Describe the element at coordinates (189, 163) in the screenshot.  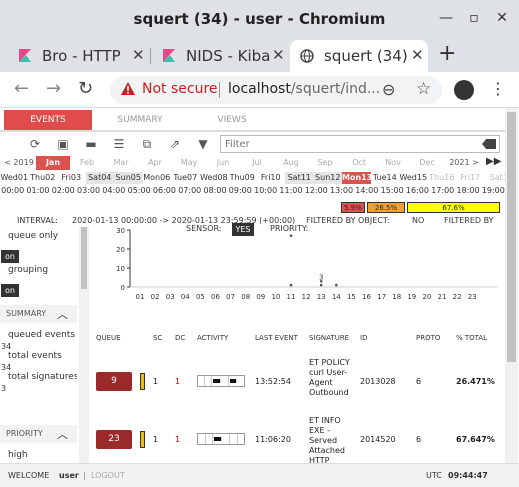
I see `month-may: May` at that location.